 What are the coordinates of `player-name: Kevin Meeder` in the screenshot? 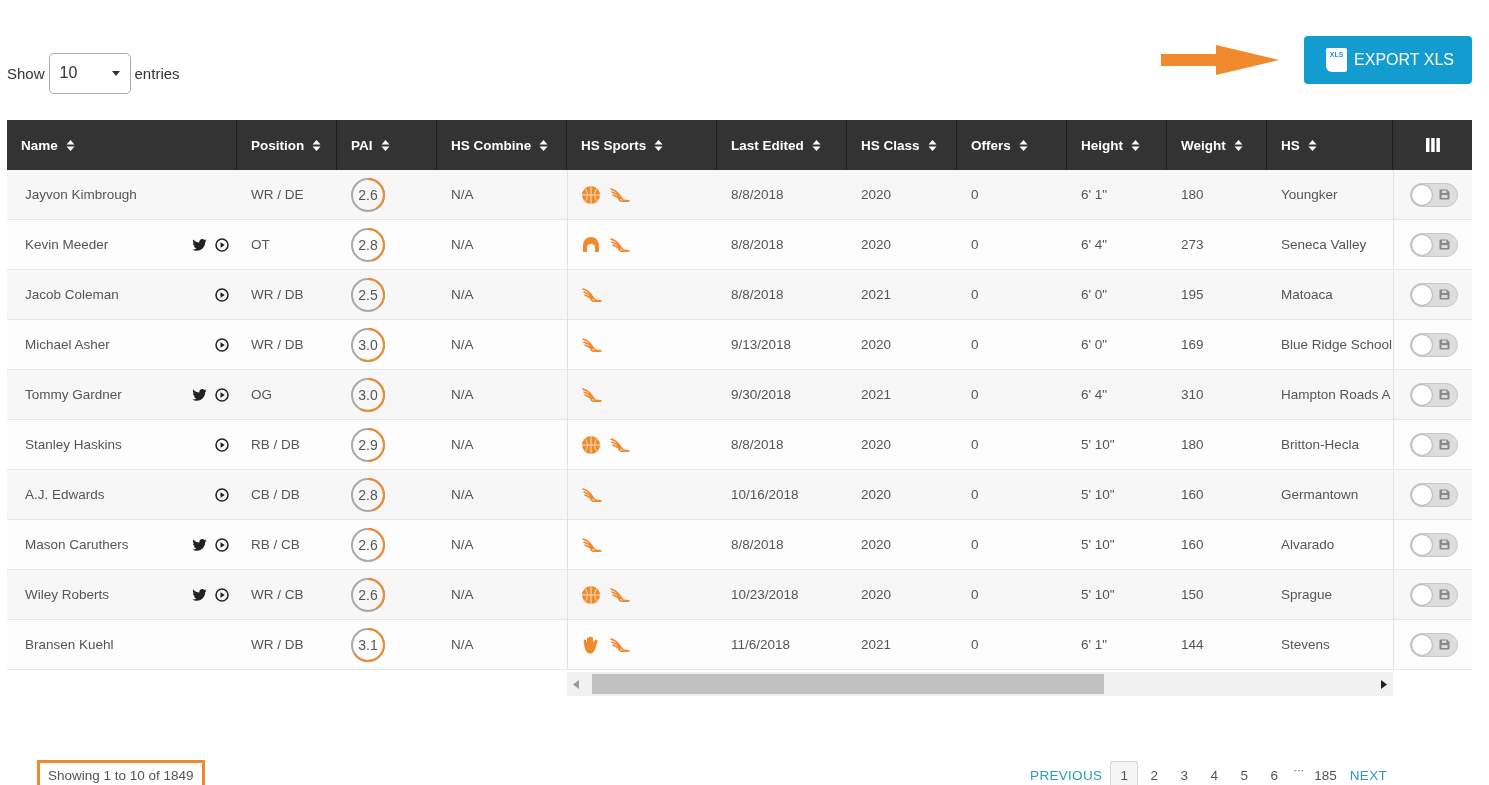 It's located at (67, 244).